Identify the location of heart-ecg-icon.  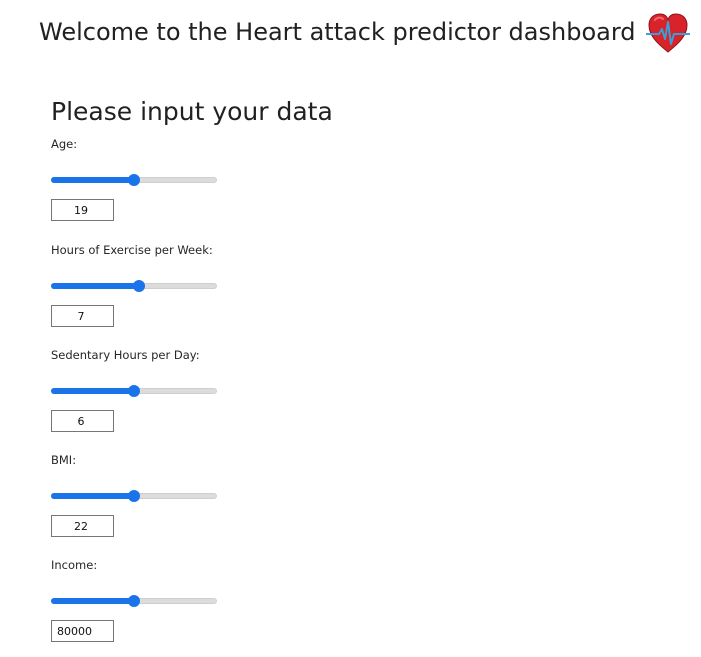
(668, 33).